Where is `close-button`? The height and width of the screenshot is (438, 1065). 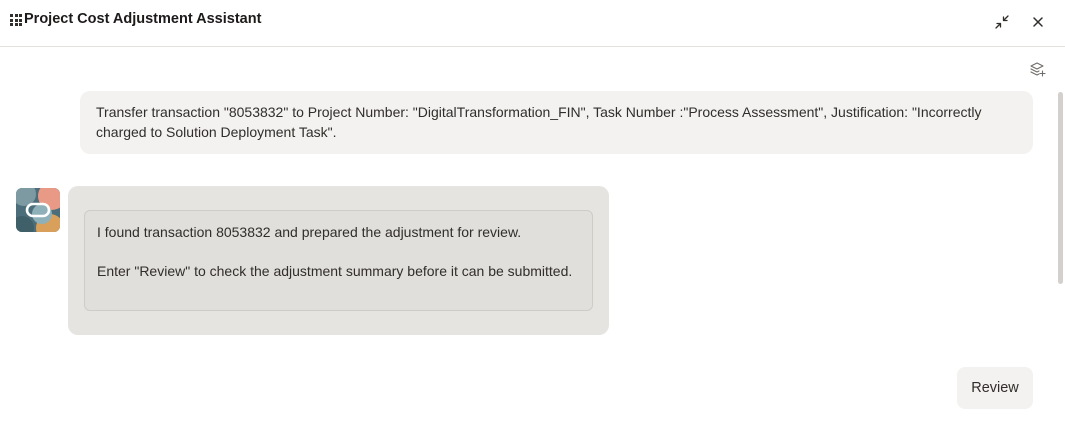
close-button is located at coordinates (1038, 22).